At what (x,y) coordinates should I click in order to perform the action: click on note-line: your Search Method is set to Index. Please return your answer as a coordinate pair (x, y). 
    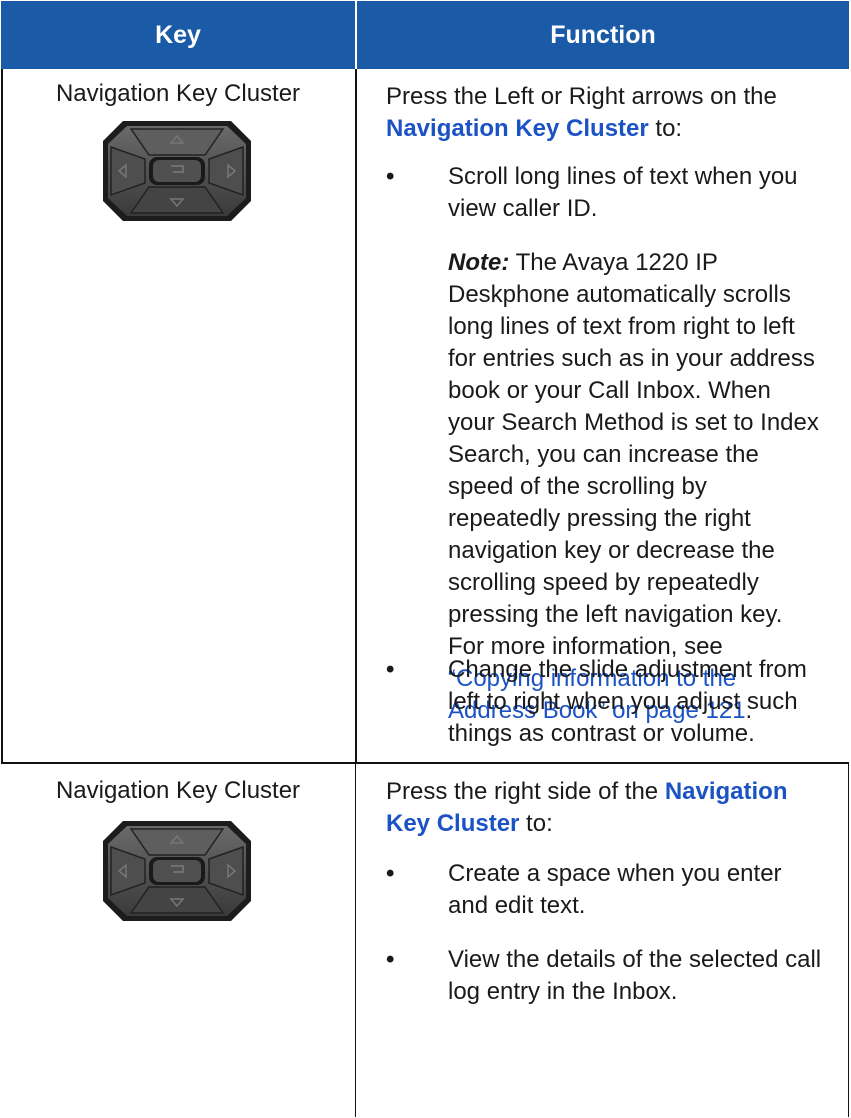
    Looking at the image, I should click on (633, 422).